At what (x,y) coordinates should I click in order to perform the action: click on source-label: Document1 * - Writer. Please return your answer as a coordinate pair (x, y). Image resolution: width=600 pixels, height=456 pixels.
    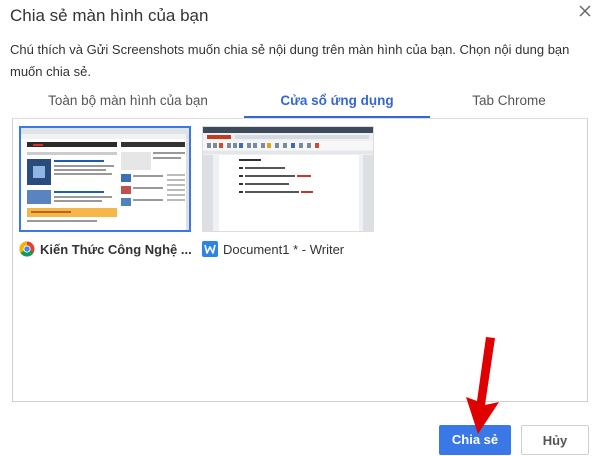
    Looking at the image, I should click on (288, 249).